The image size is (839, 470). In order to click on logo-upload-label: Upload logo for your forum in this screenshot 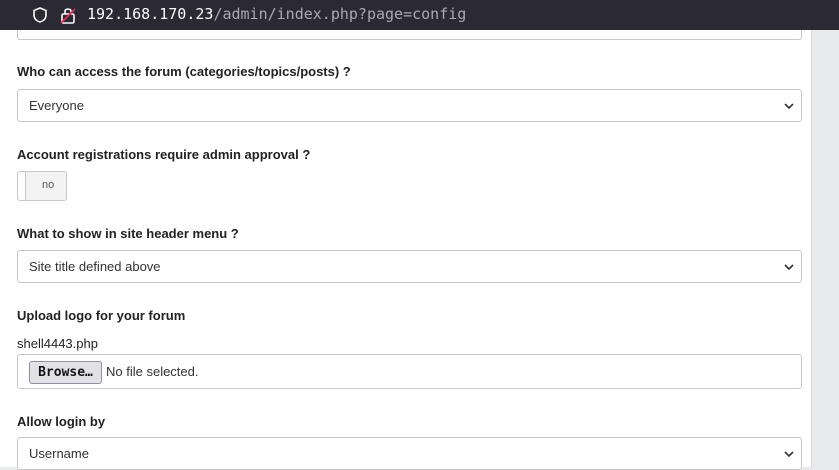, I will do `click(101, 315)`.